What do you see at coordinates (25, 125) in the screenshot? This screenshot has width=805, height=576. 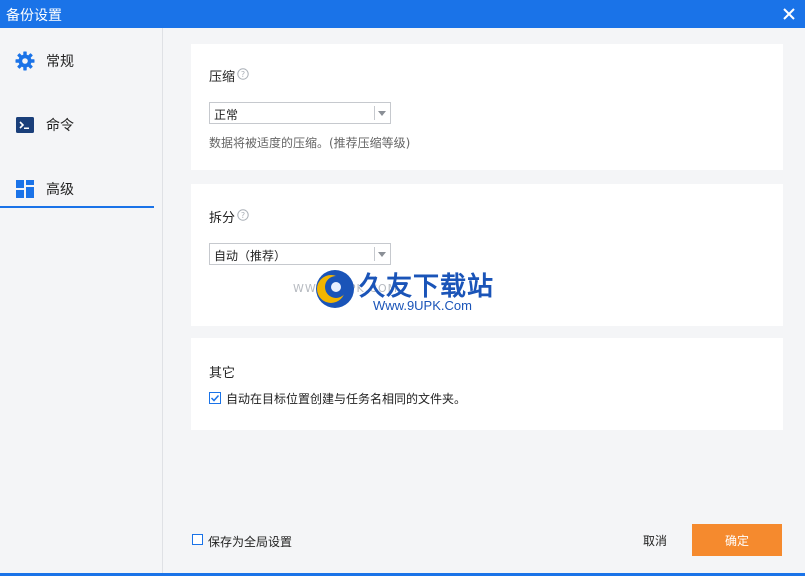 I see `terminal-icon` at bounding box center [25, 125].